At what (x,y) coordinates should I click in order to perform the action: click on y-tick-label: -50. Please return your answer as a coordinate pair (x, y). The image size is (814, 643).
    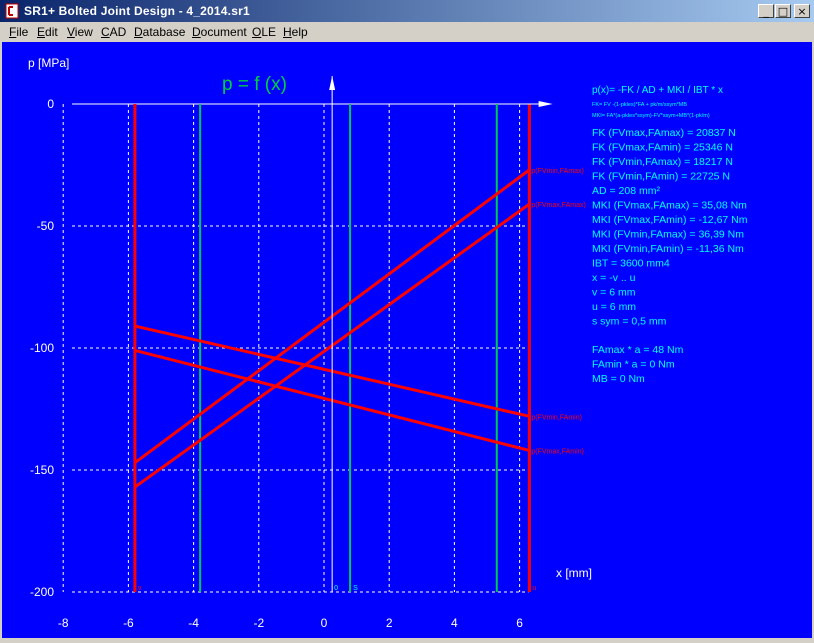
    Looking at the image, I should click on (46, 226).